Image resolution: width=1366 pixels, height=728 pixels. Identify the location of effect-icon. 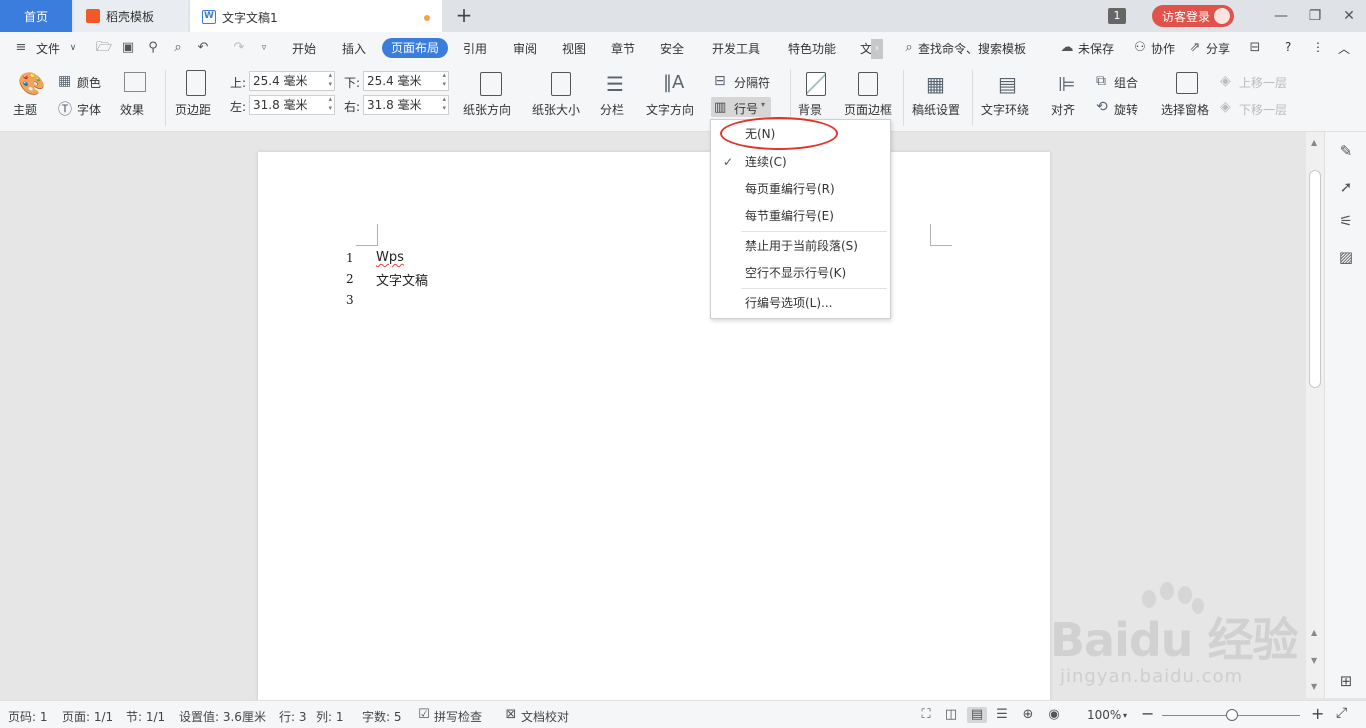
(135, 82).